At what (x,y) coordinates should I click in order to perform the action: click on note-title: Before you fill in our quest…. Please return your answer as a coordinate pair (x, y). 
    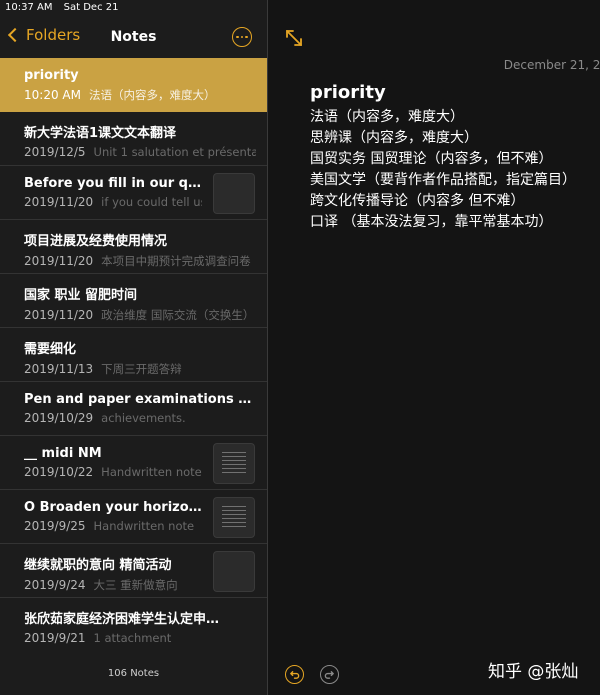
    Looking at the image, I should click on (113, 183).